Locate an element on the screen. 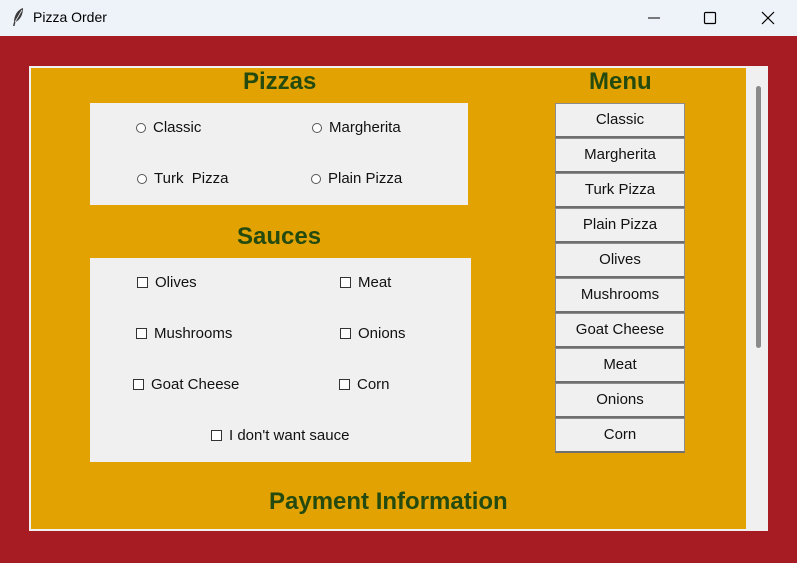  close-icon is located at coordinates (768, 18).